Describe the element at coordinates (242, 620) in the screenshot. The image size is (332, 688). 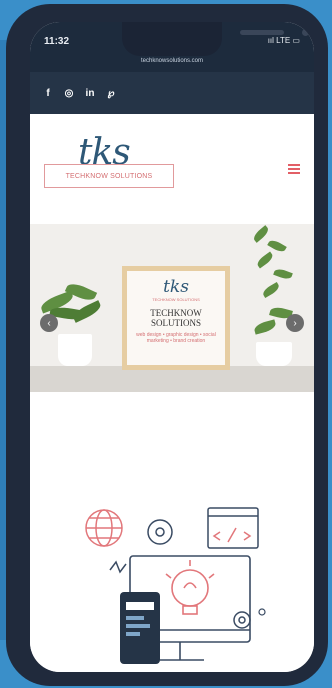
I see `gear-icon` at that location.